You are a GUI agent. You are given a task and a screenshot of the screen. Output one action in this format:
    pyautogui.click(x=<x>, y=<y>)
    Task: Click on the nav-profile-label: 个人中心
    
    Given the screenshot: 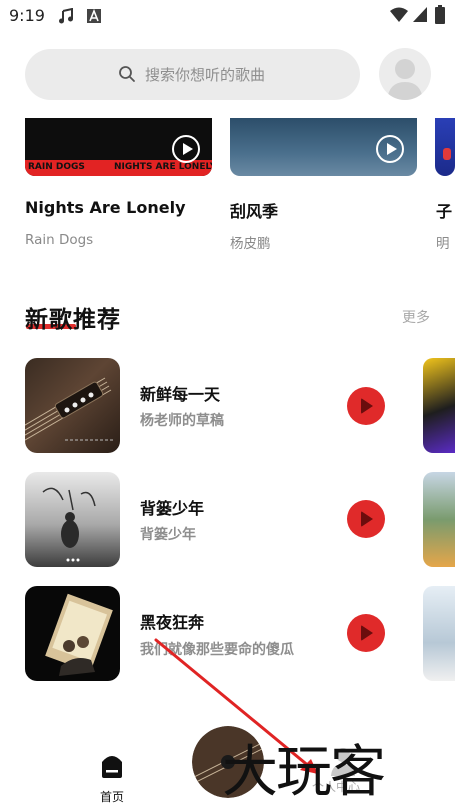 What is the action you would take?
    pyautogui.click(x=336, y=786)
    